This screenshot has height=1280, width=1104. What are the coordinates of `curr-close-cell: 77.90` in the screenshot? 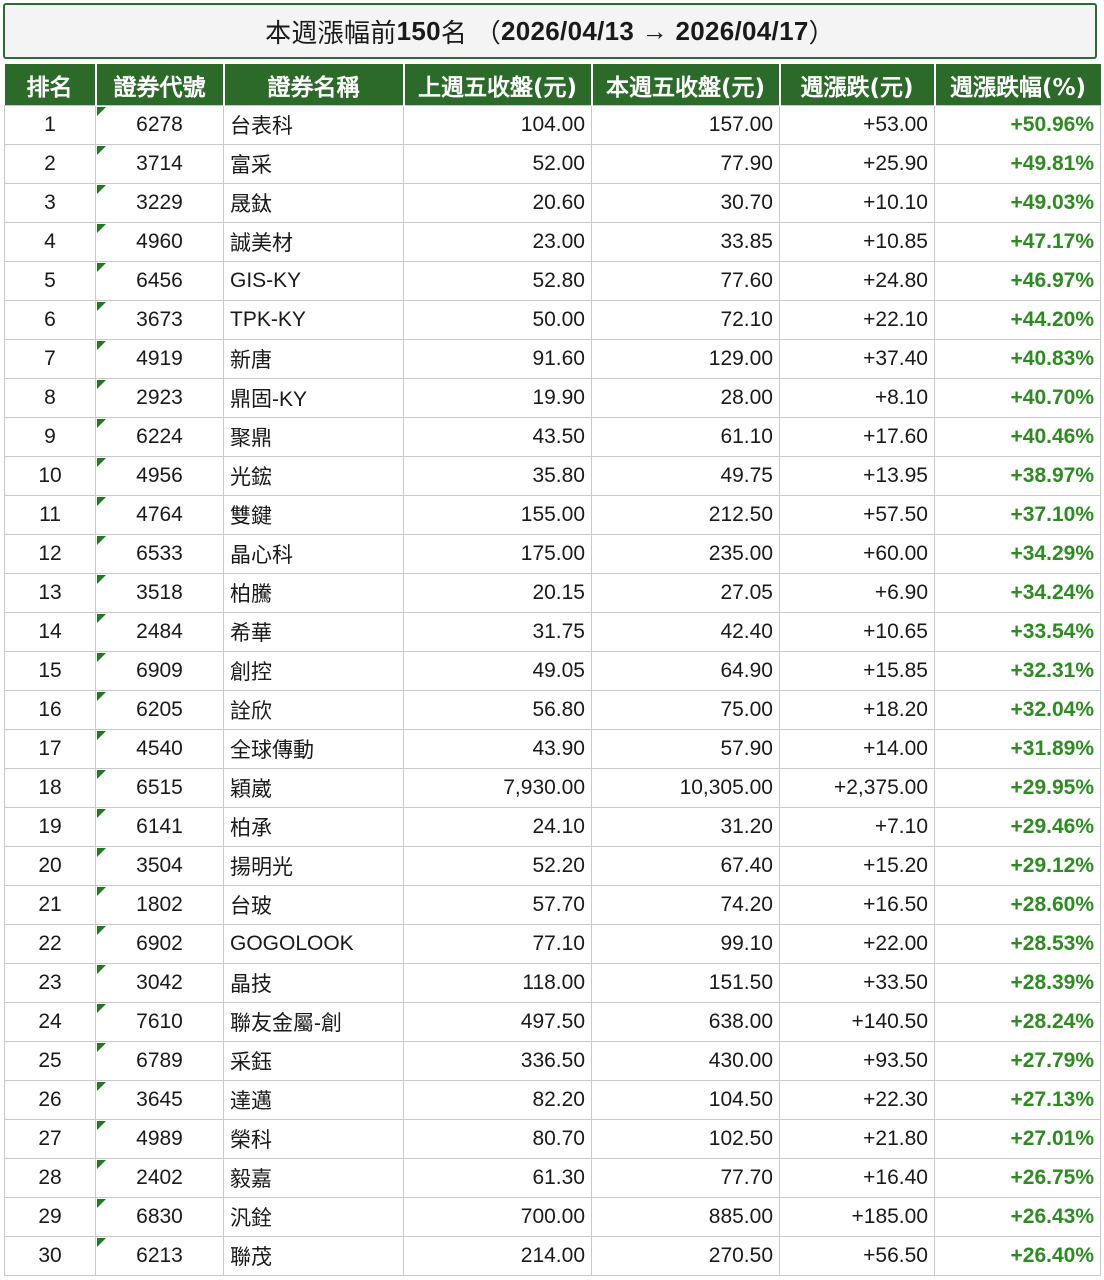 It's located at (685, 164).